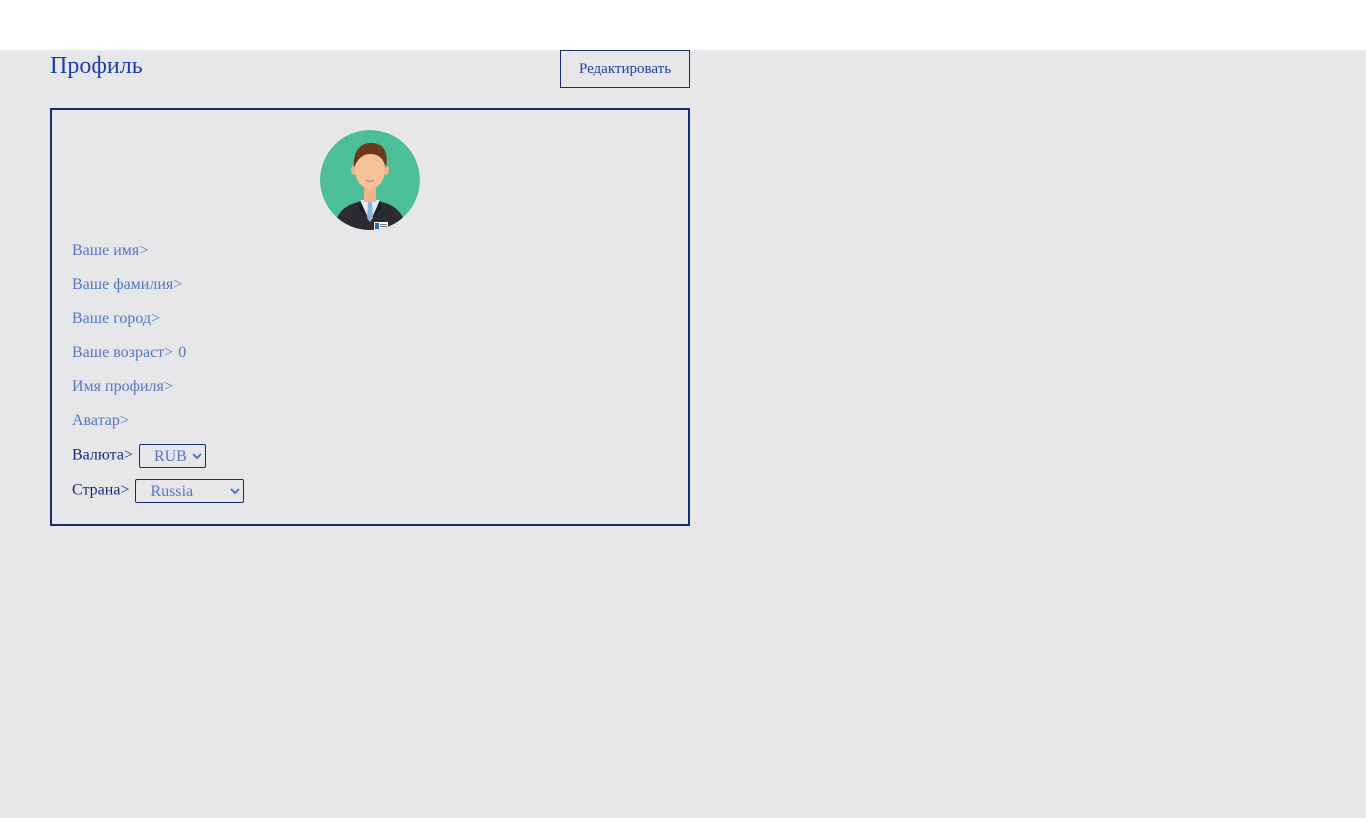  What do you see at coordinates (625, 69) in the screenshot?
I see `edit-button: Редактировать` at bounding box center [625, 69].